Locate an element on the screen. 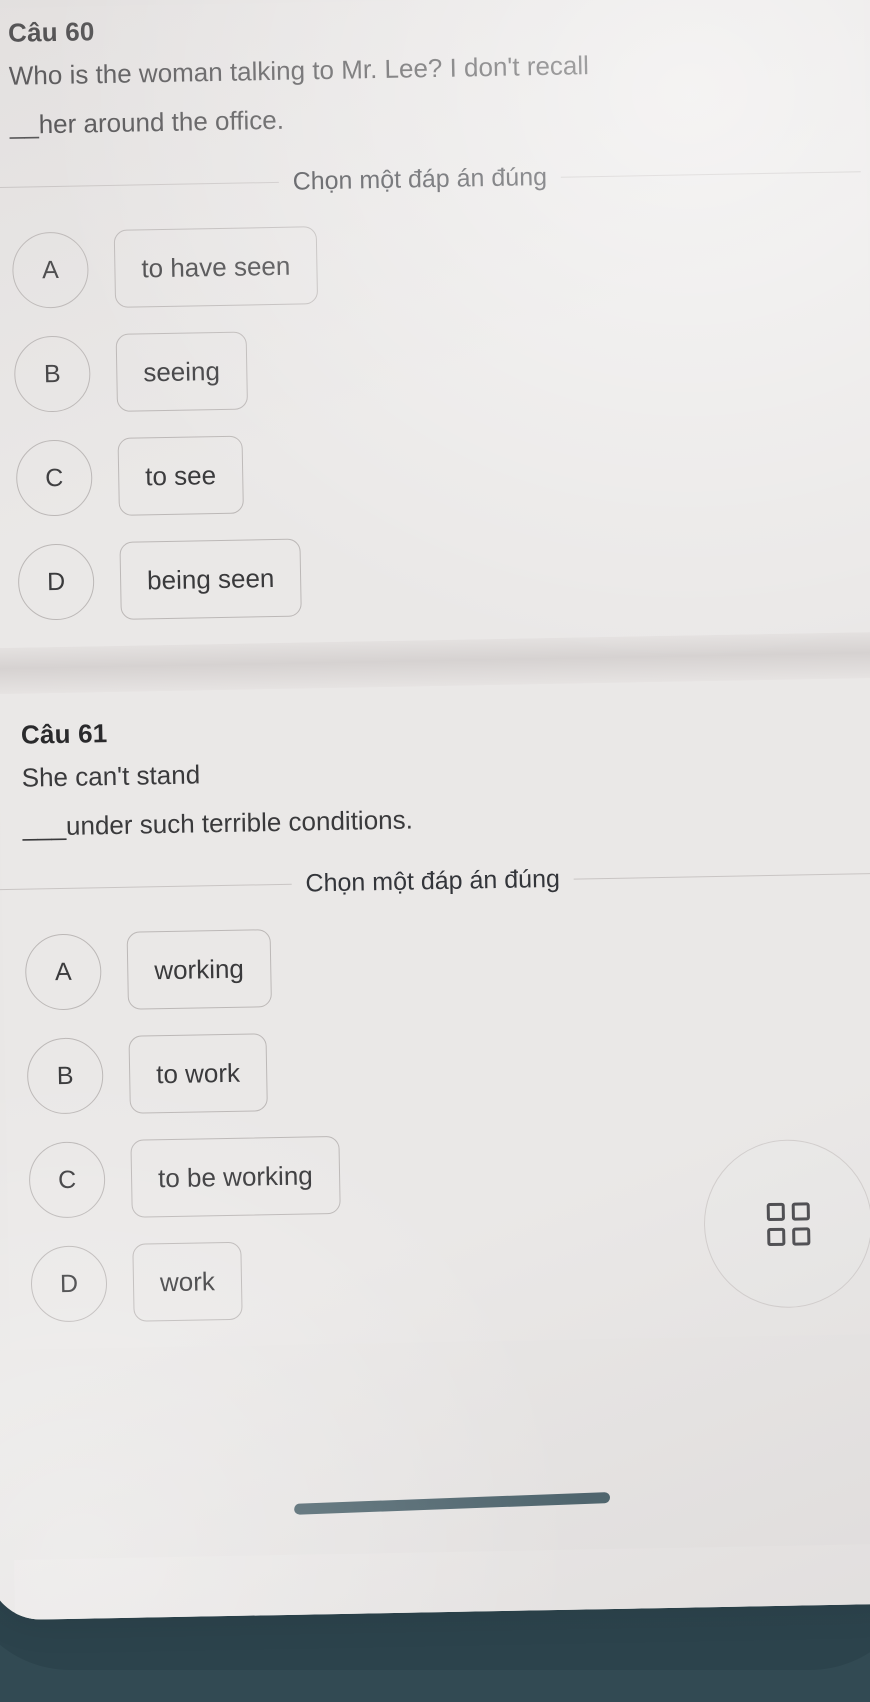 Image resolution: width=870 pixels, height=1702 pixels. option-choice-button: to be working is located at coordinates (235, 1177).